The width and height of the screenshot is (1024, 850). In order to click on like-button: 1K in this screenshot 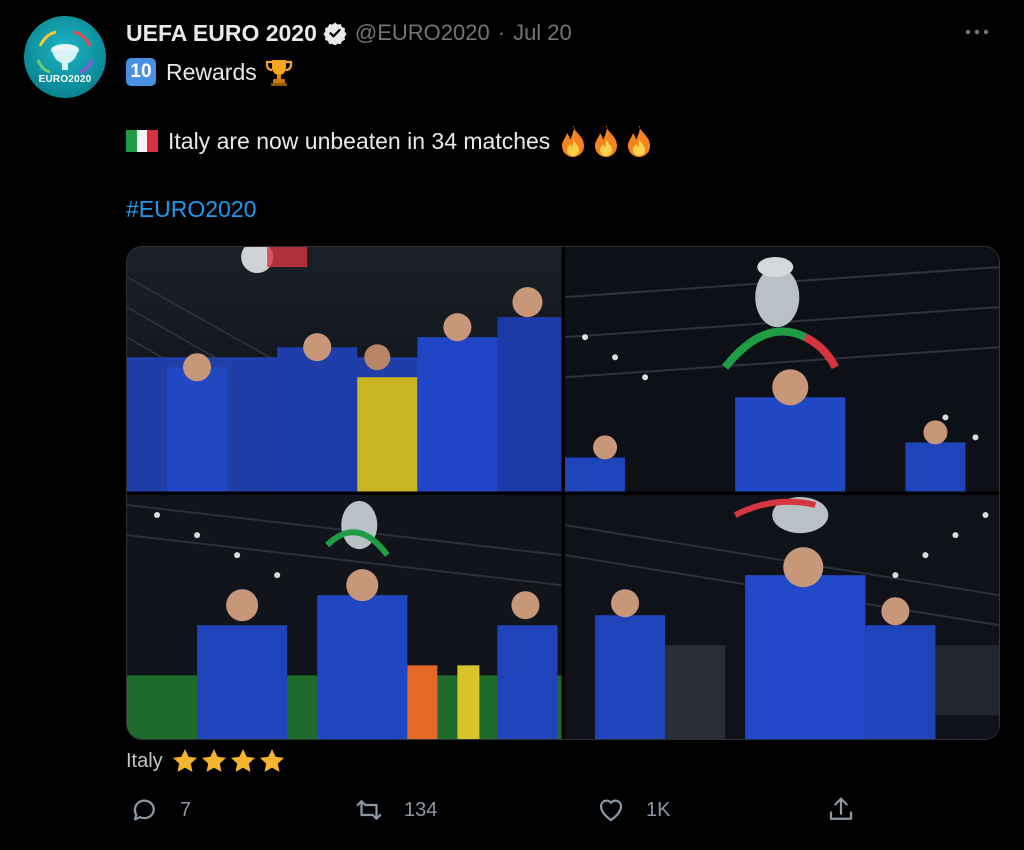, I will do `click(633, 810)`.